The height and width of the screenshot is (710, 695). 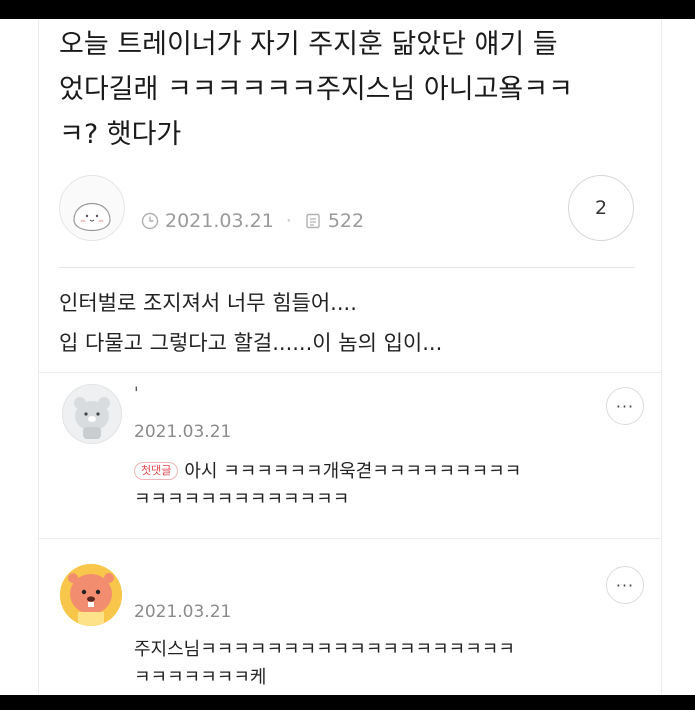 I want to click on document-icon, so click(x=313, y=221).